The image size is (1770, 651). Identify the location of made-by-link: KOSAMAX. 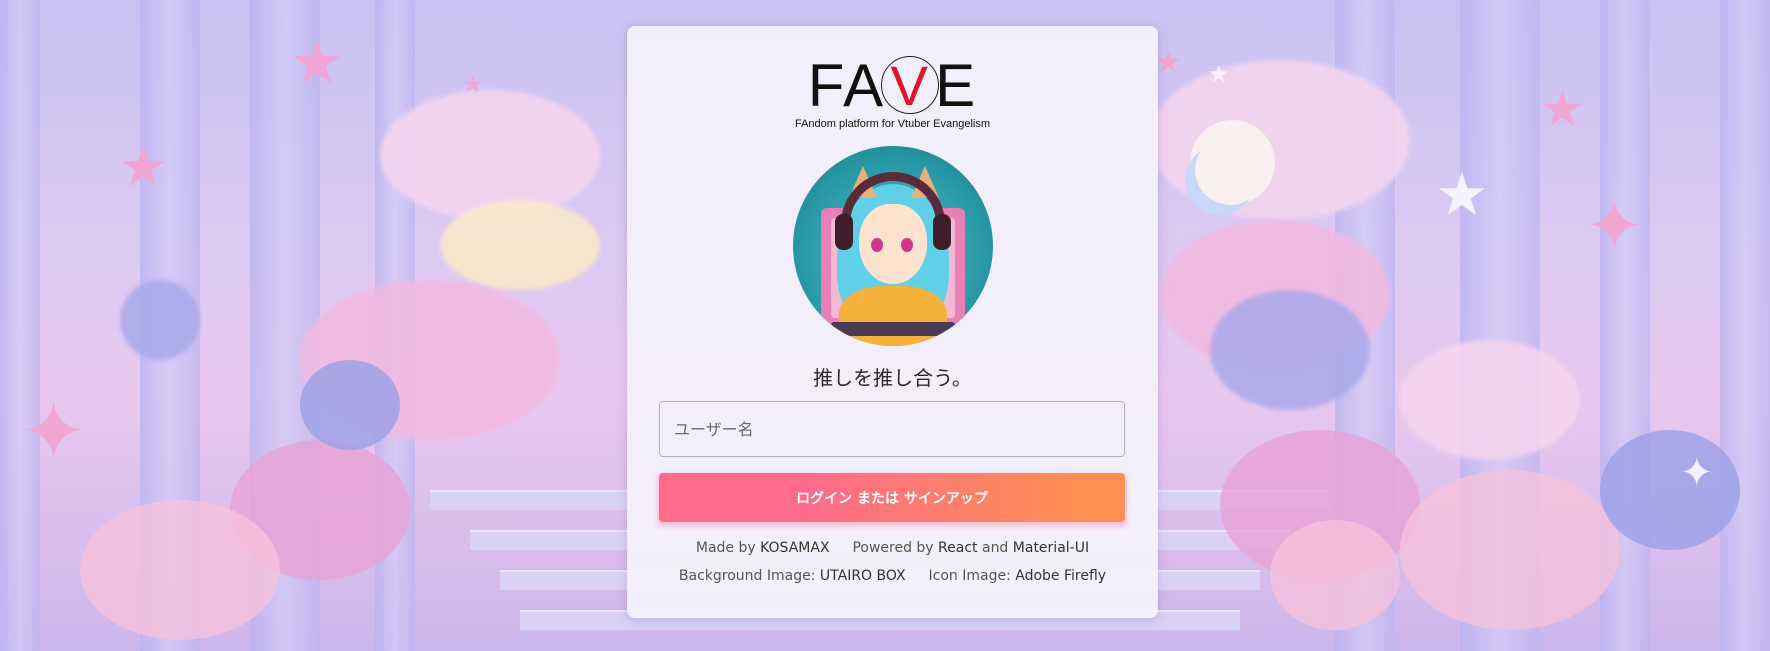
(794, 548).